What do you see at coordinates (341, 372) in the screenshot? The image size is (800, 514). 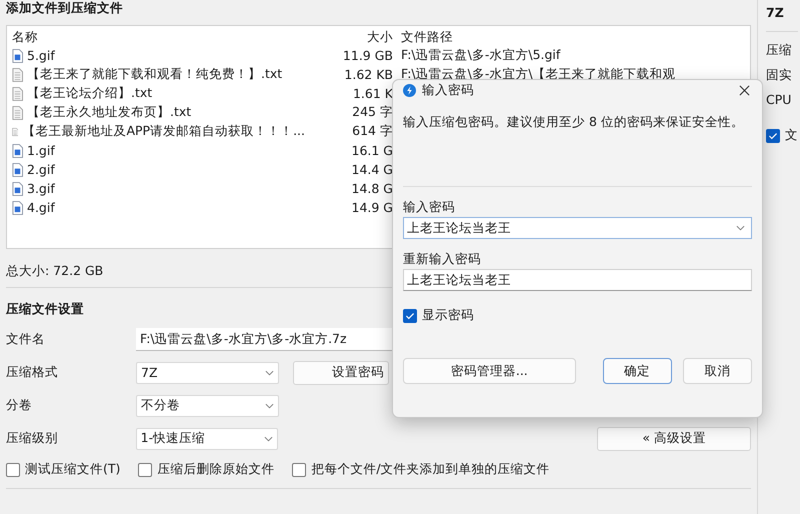 I see `settings-button: 设置密码` at bounding box center [341, 372].